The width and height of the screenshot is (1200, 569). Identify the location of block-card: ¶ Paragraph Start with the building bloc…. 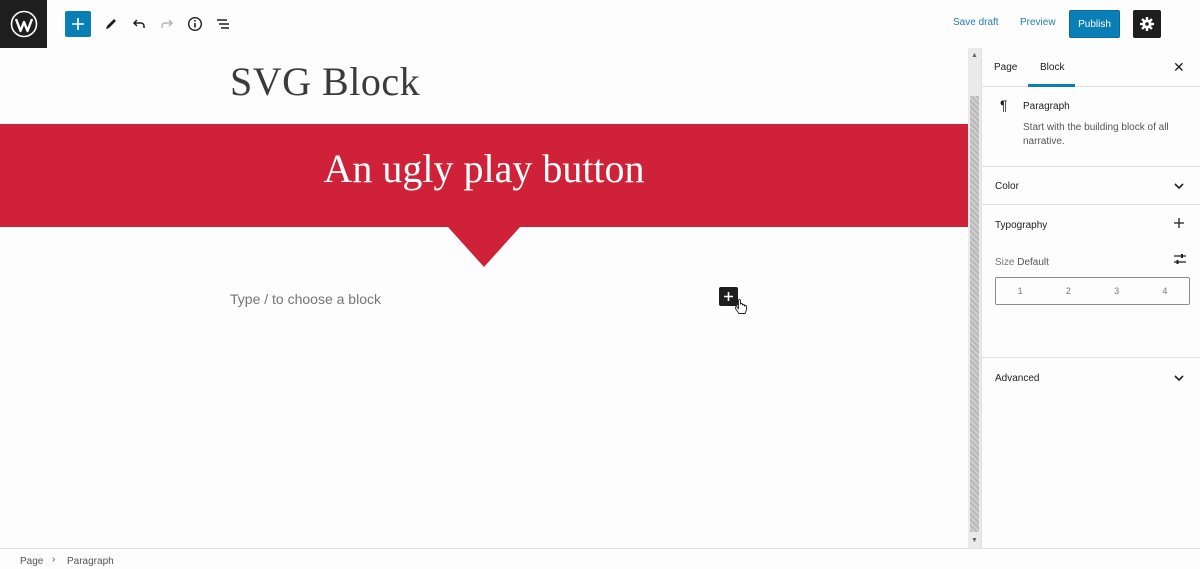
(1091, 127).